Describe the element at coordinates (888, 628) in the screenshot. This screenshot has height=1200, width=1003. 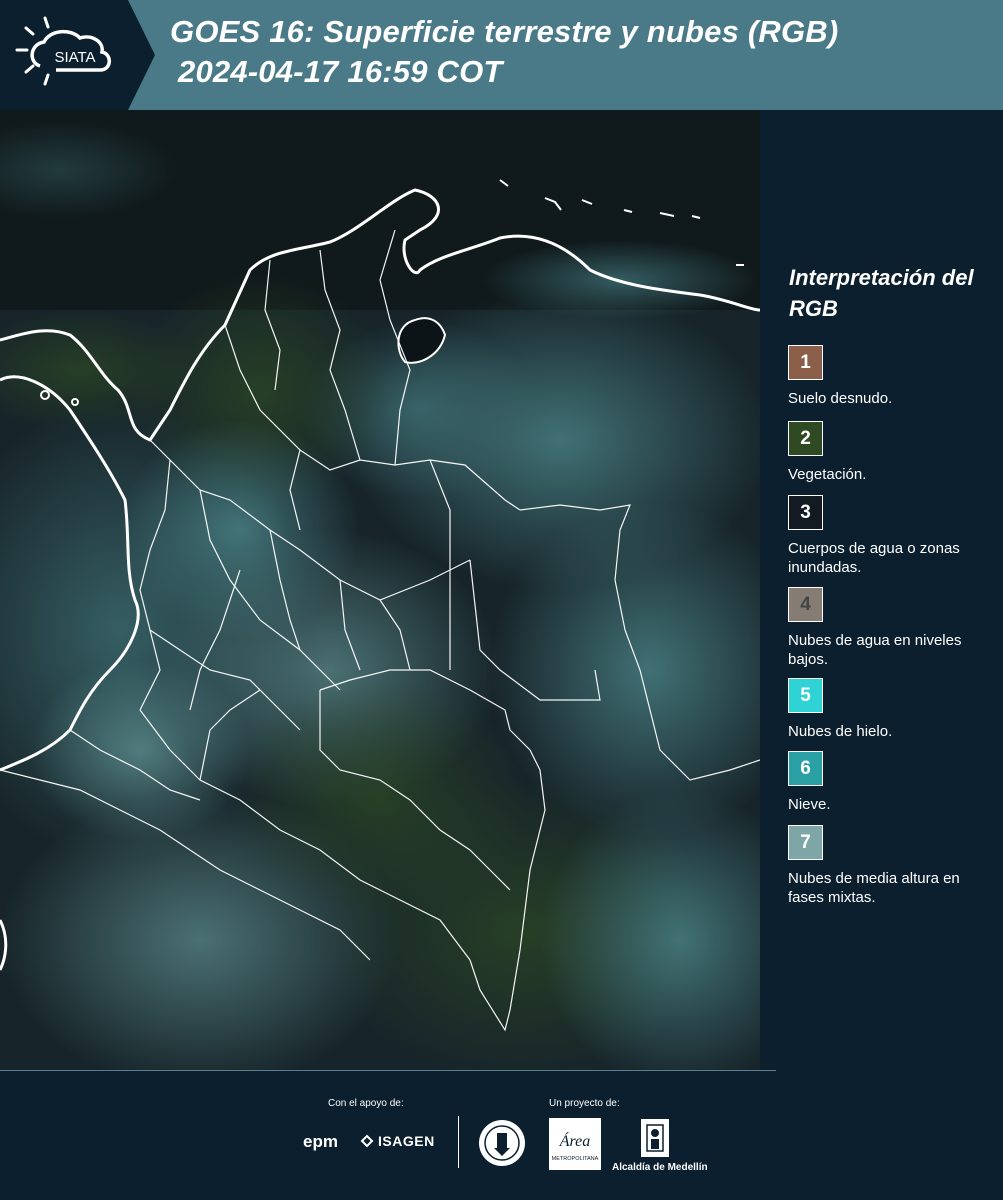
I see `legend-item-low-water-clouds: 4 Nubes de agua en niveles bajos.` at that location.